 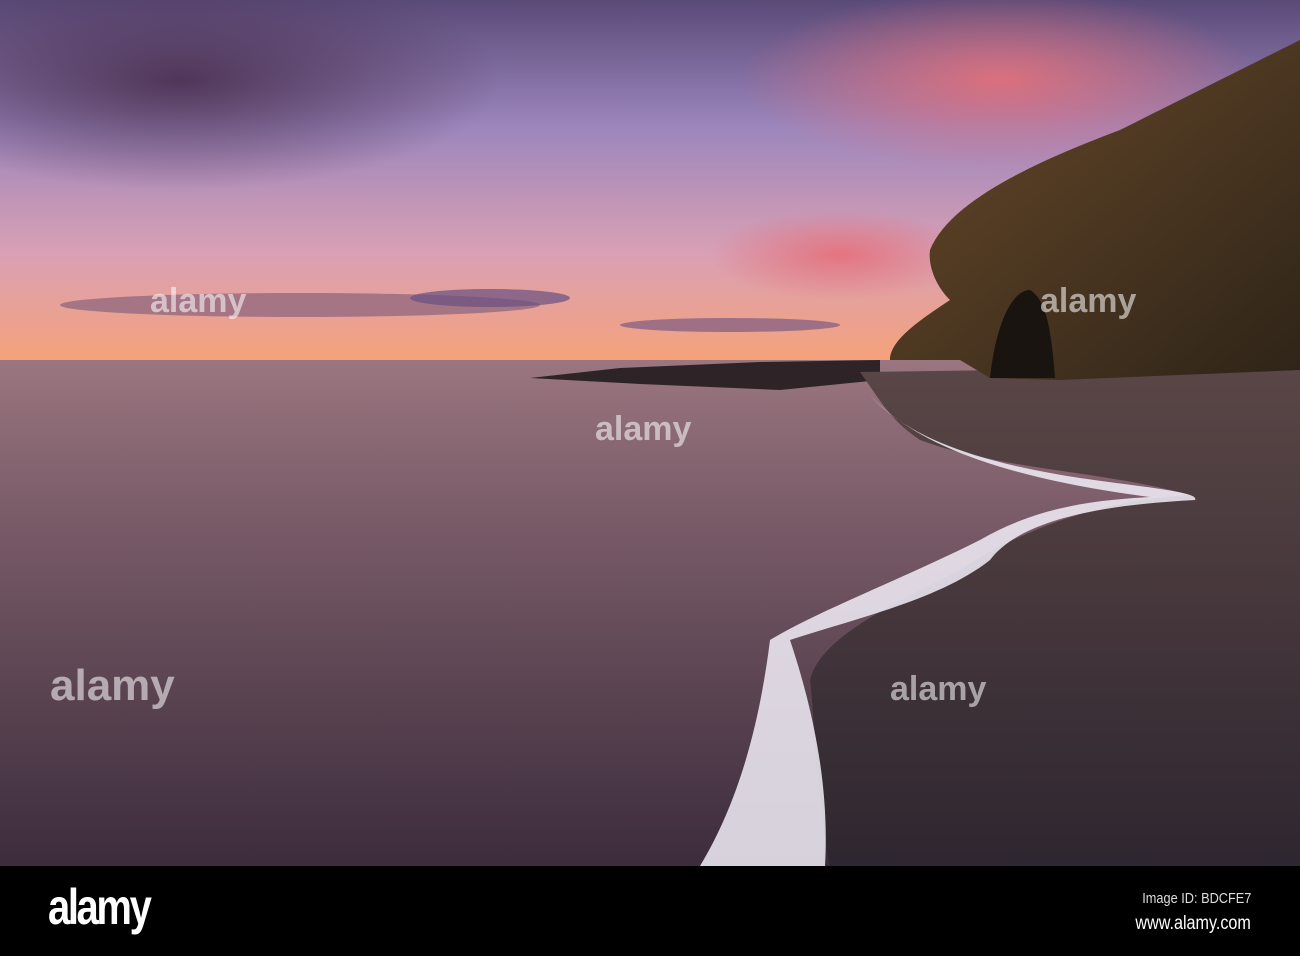 What do you see at coordinates (650, 911) in the screenshot?
I see `footer-bar` at bounding box center [650, 911].